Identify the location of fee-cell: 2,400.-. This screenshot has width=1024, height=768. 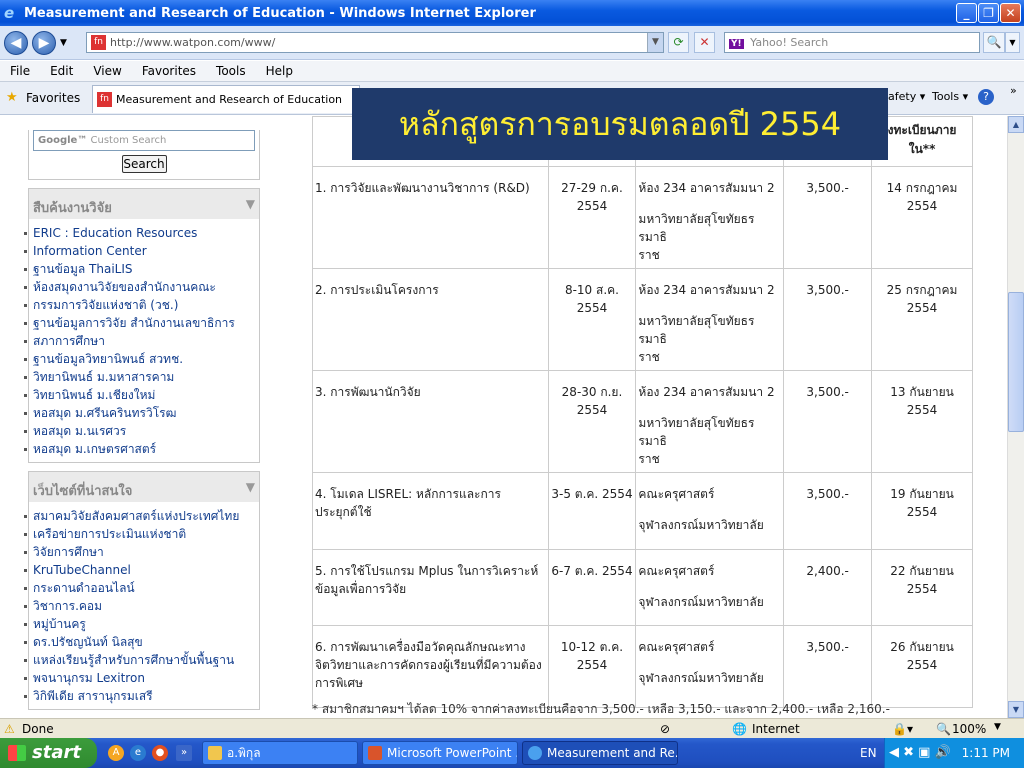
(828, 587).